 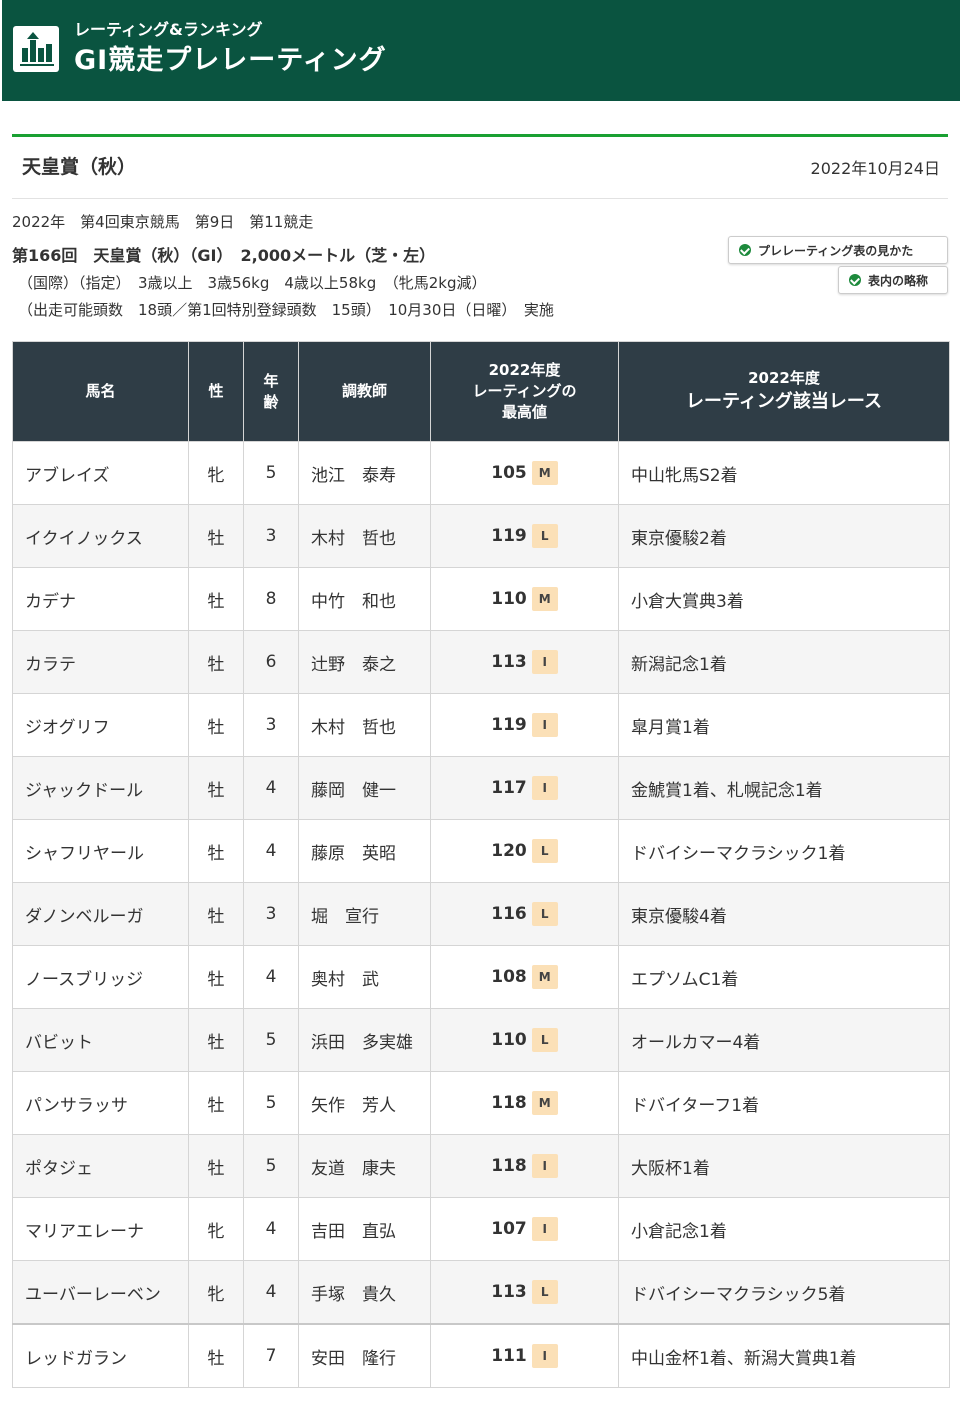 What do you see at coordinates (252, 283) in the screenshot?
I see `race-conditions: （国際）（指定） 3歳以上 3歳56kg 4歳以上58kg （牝馬2kg減）` at bounding box center [252, 283].